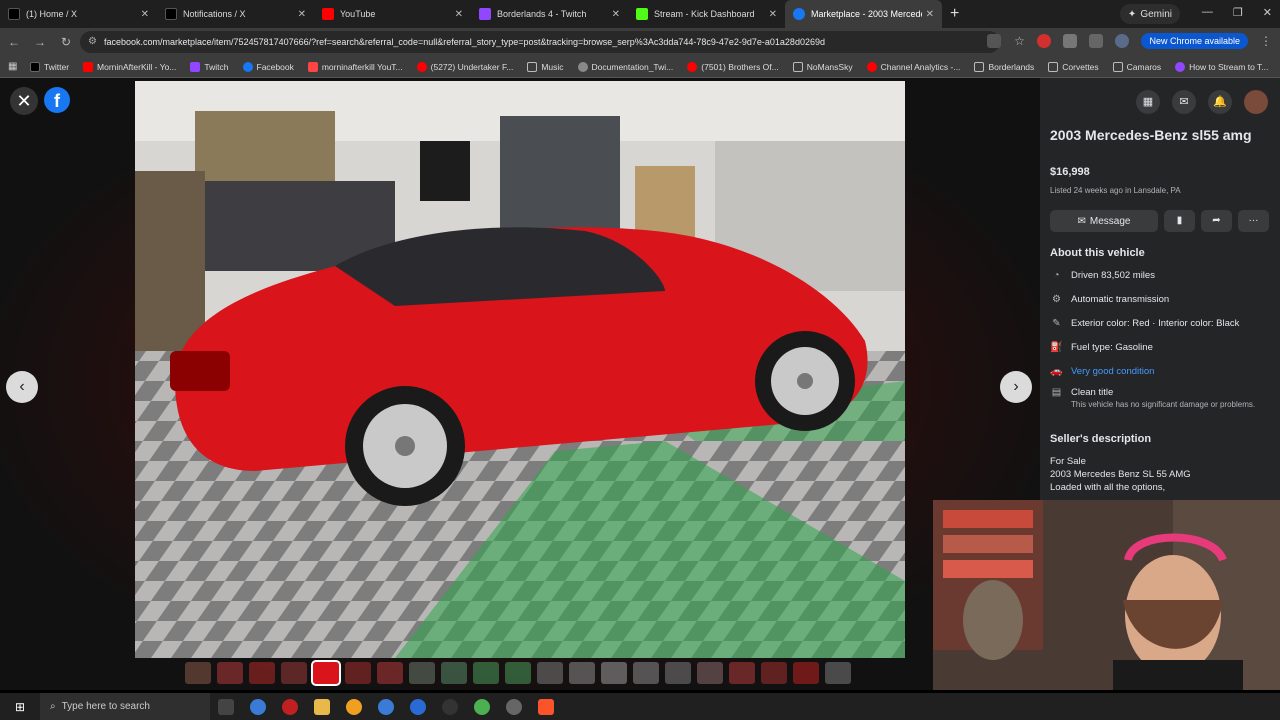 This screenshot has width=1280, height=720. I want to click on apps-icon: ▦, so click(14, 67).